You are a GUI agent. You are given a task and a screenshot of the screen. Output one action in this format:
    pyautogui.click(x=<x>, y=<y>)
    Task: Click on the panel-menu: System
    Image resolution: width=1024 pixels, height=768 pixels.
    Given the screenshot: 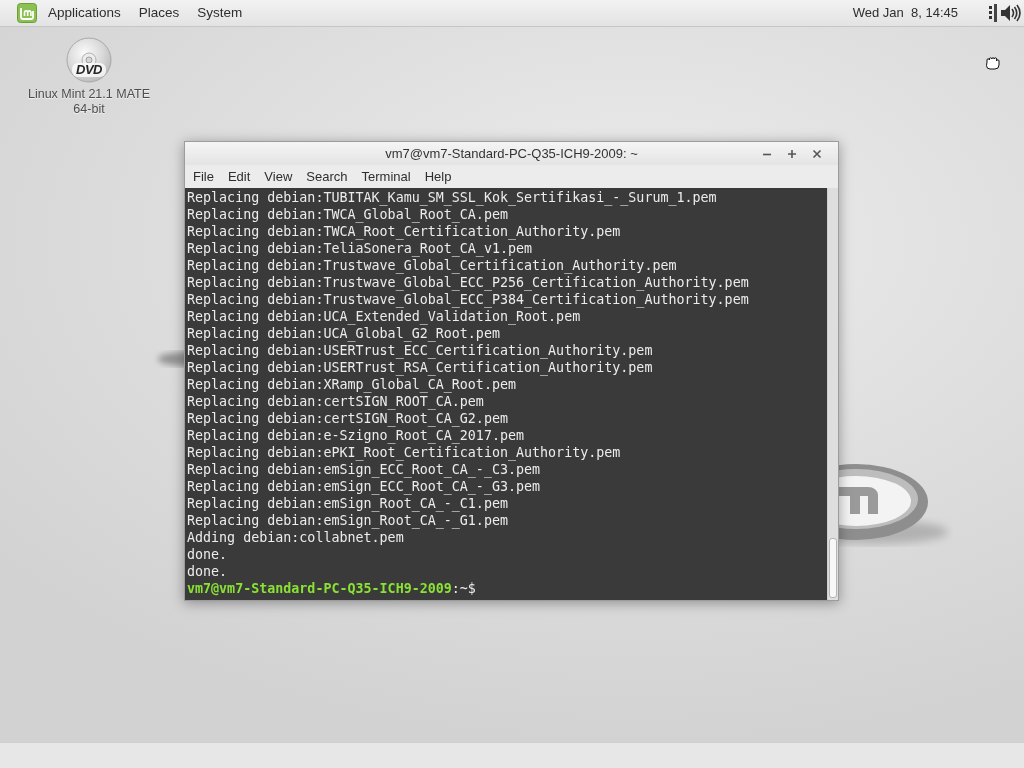 What is the action you would take?
    pyautogui.click(x=220, y=13)
    